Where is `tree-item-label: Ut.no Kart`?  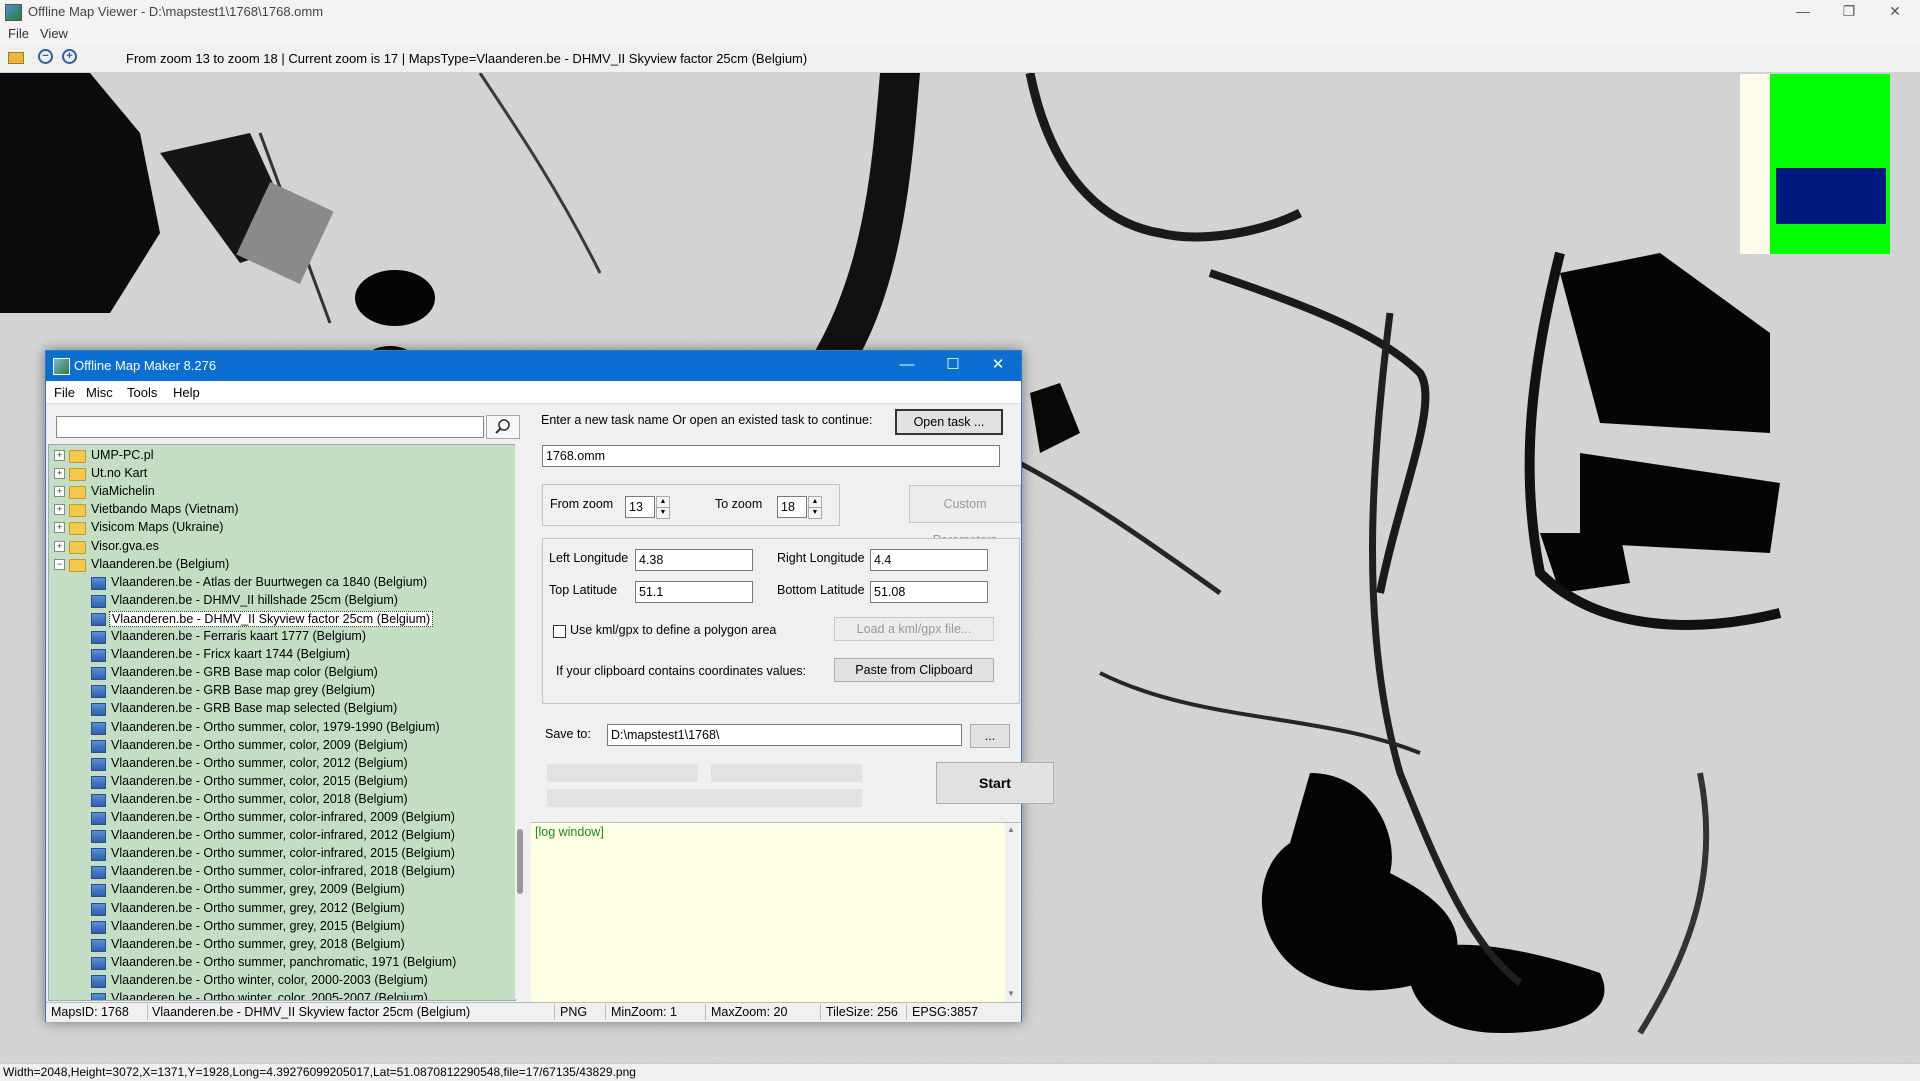
tree-item-label: Ut.no Kart is located at coordinates (119, 473).